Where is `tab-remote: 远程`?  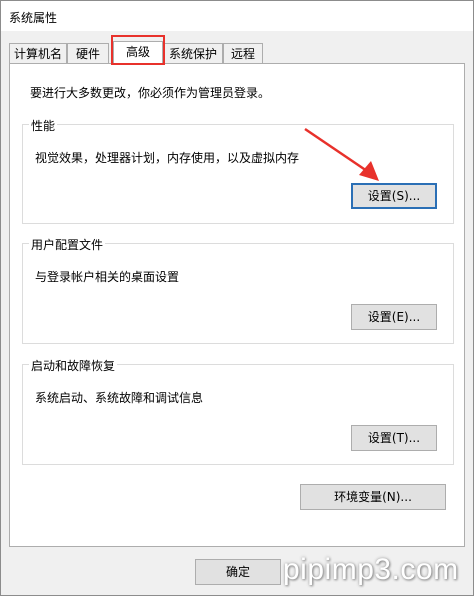
tab-remote: 远程 is located at coordinates (243, 53).